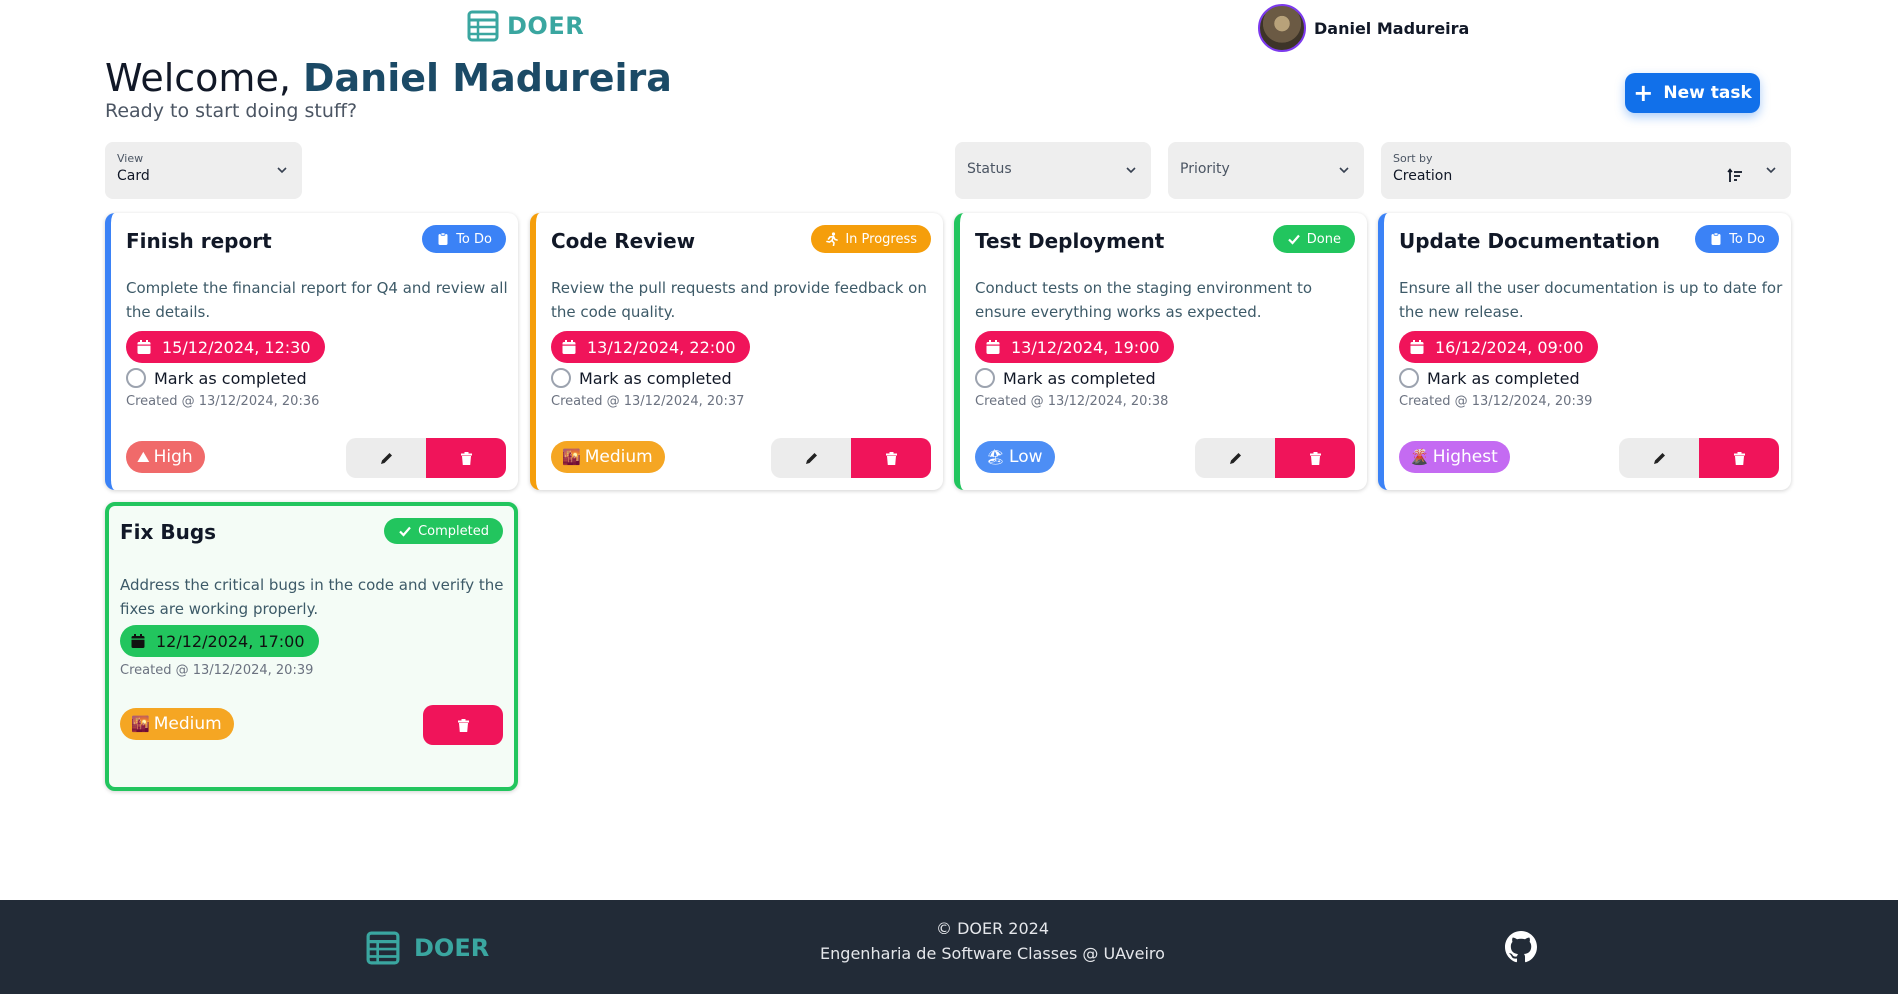 The image size is (1898, 994). I want to click on task-title: Update Documentation, so click(1529, 241).